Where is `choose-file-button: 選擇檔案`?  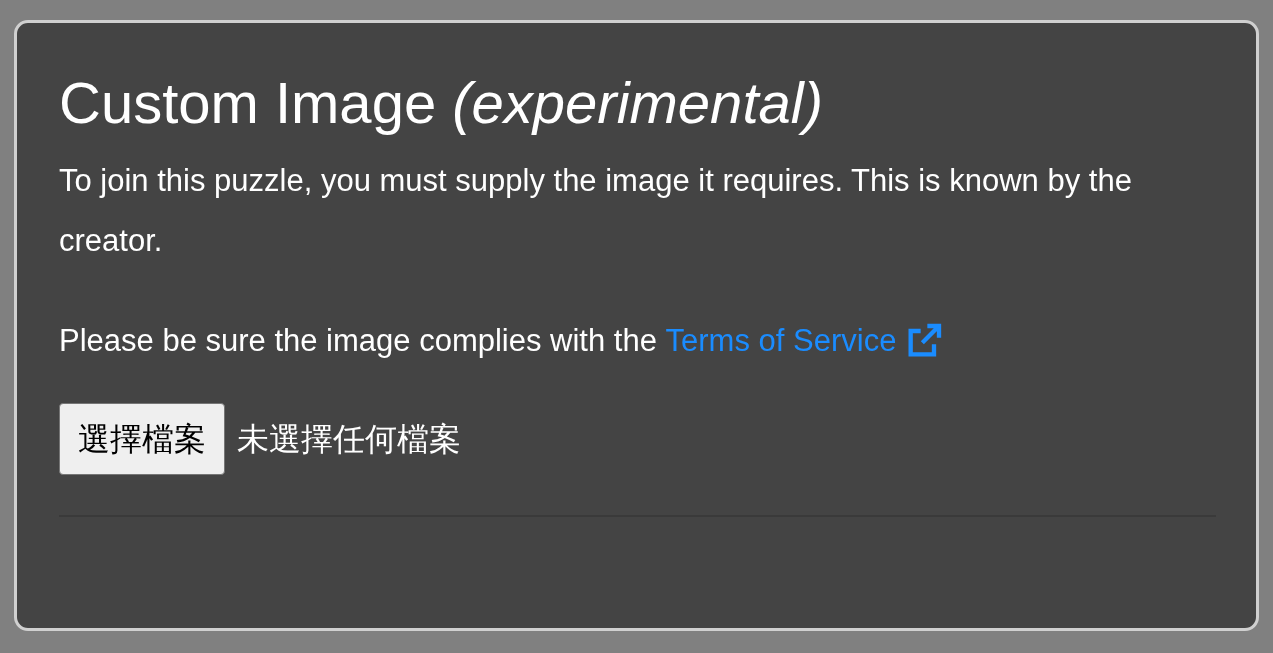 choose-file-button: 選擇檔案 is located at coordinates (142, 439).